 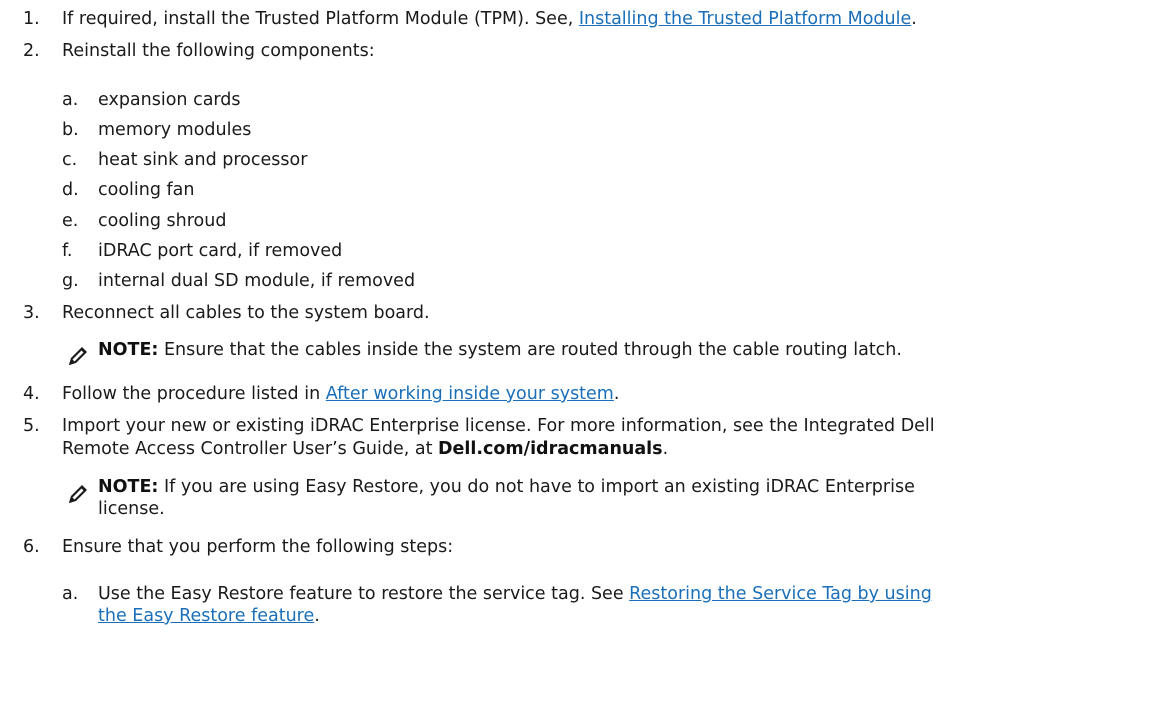 What do you see at coordinates (220, 251) in the screenshot?
I see `item-text: iDRAC port card, if removed` at bounding box center [220, 251].